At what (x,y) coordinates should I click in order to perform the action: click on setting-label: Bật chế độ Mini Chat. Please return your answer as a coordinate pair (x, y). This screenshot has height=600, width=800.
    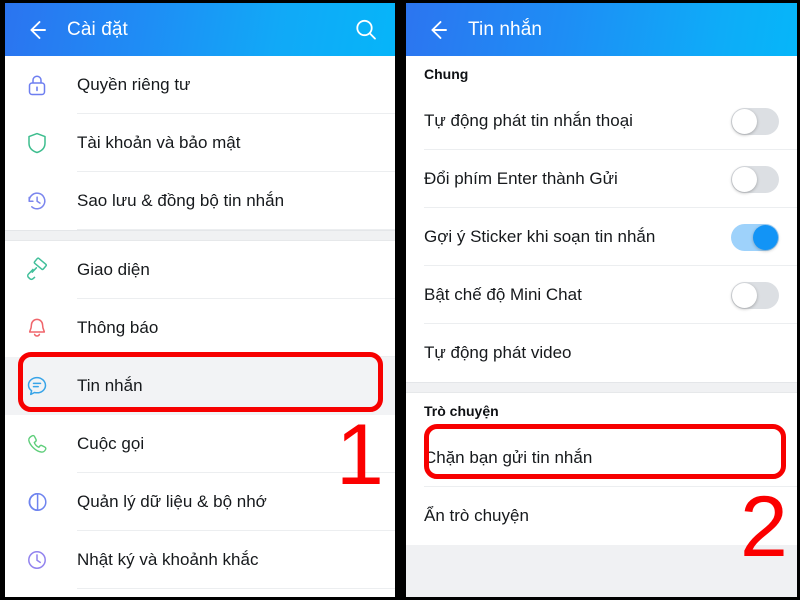
    Looking at the image, I should click on (503, 294).